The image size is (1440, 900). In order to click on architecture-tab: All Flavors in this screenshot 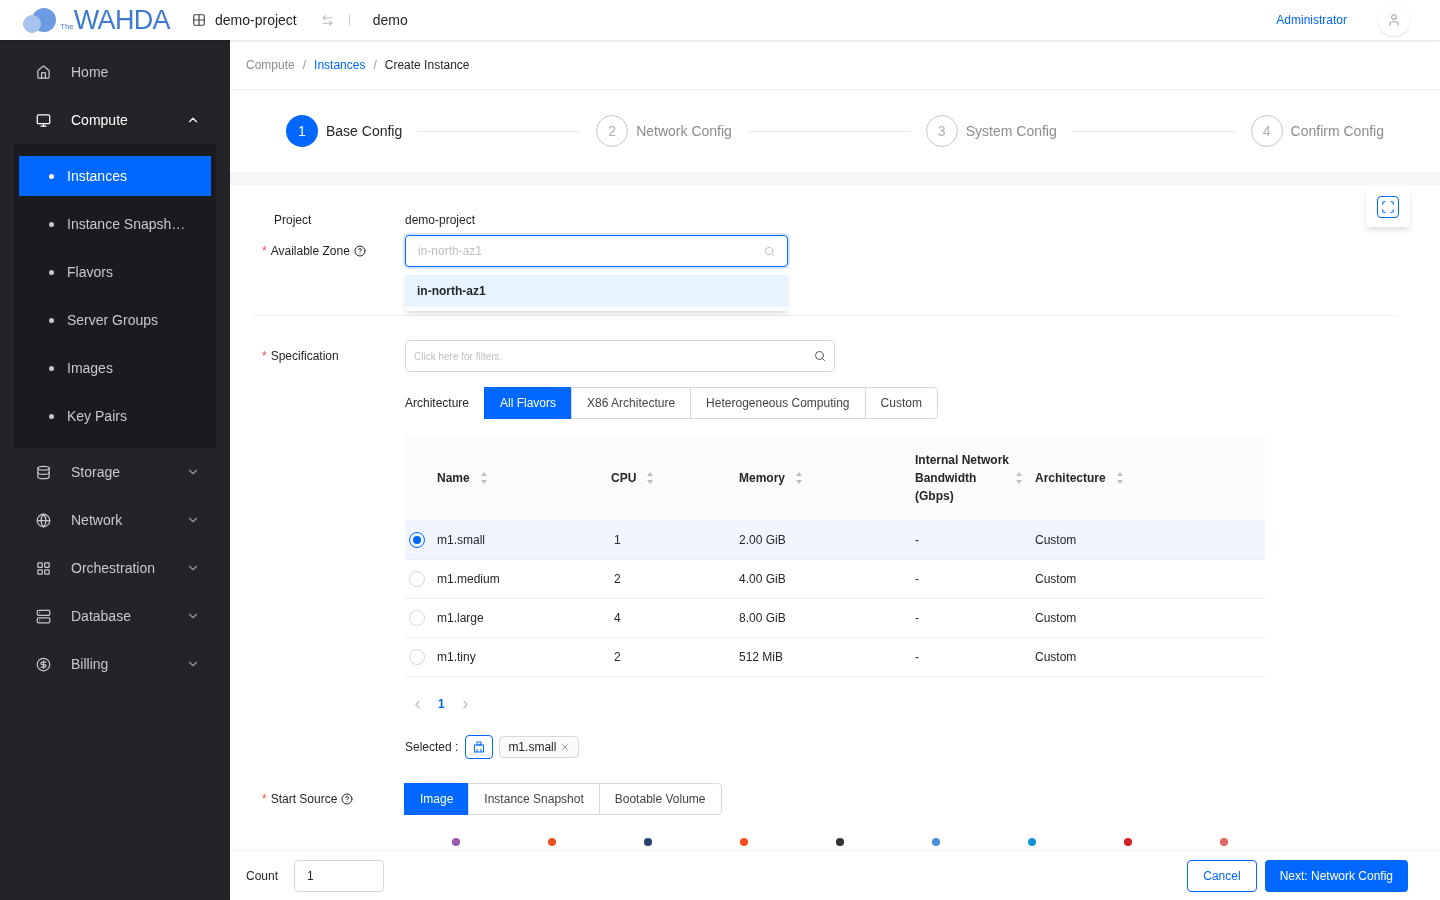, I will do `click(528, 403)`.